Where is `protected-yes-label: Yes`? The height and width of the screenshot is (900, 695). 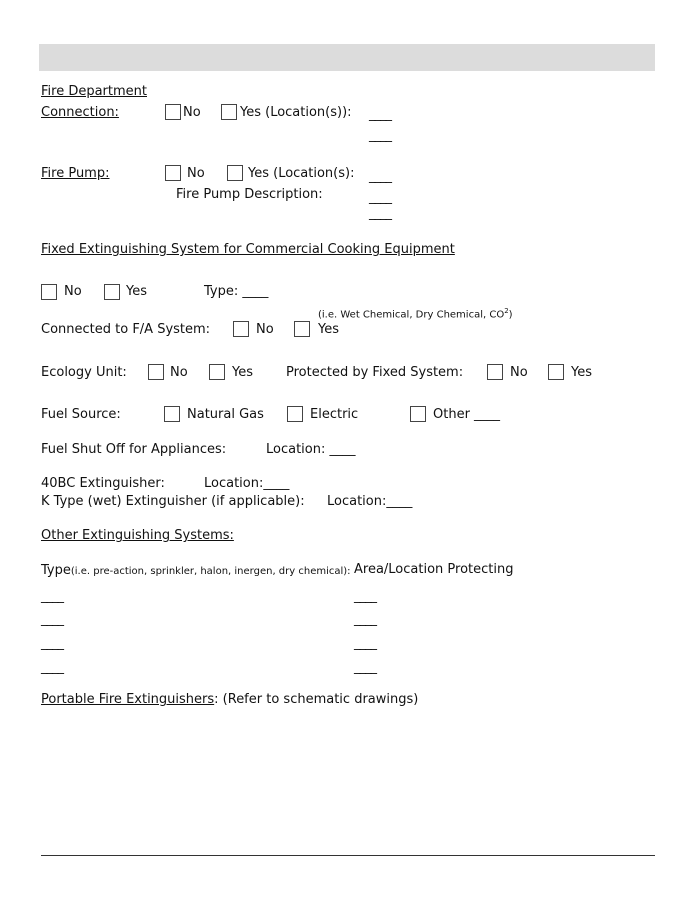 protected-yes-label: Yes is located at coordinates (581, 372).